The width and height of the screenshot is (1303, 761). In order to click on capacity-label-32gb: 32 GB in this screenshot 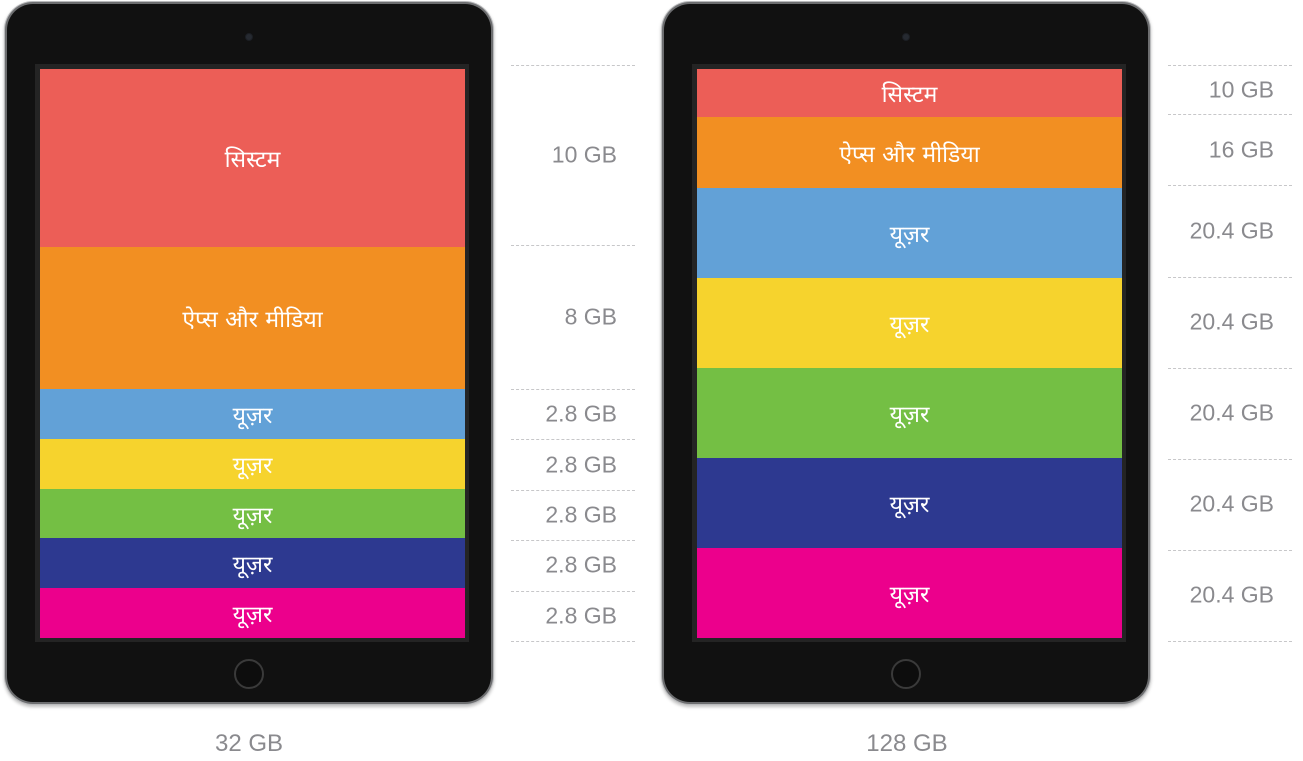, I will do `click(249, 743)`.